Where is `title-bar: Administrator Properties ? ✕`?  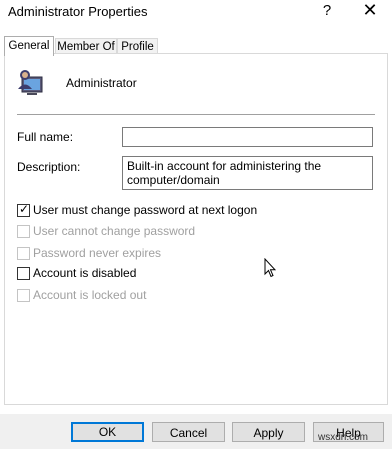 title-bar: Administrator Properties ? ✕ is located at coordinates (196, 13).